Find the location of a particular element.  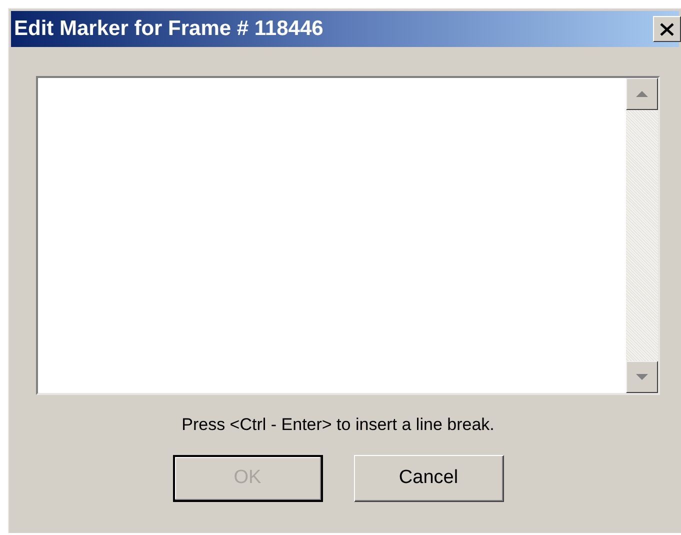

up-arrow-icon is located at coordinates (642, 94).